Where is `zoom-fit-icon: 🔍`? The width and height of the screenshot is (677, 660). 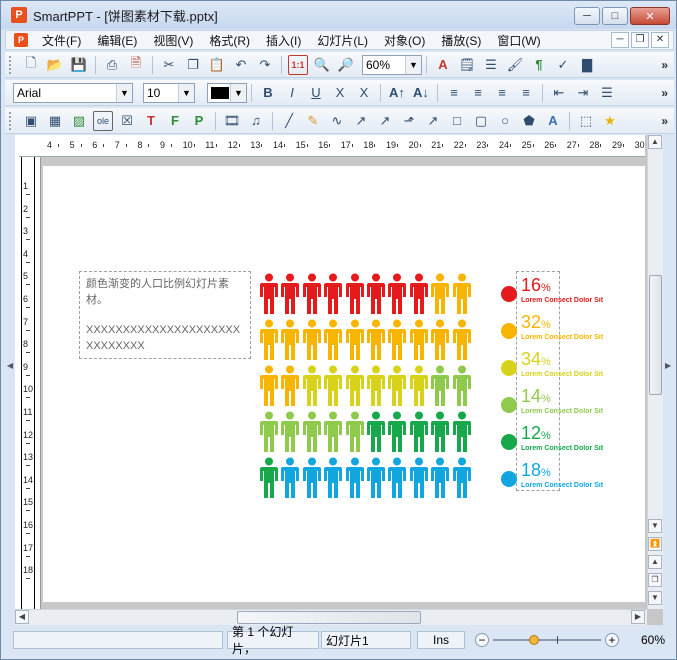
zoom-fit-icon: 🔍 is located at coordinates (322, 65).